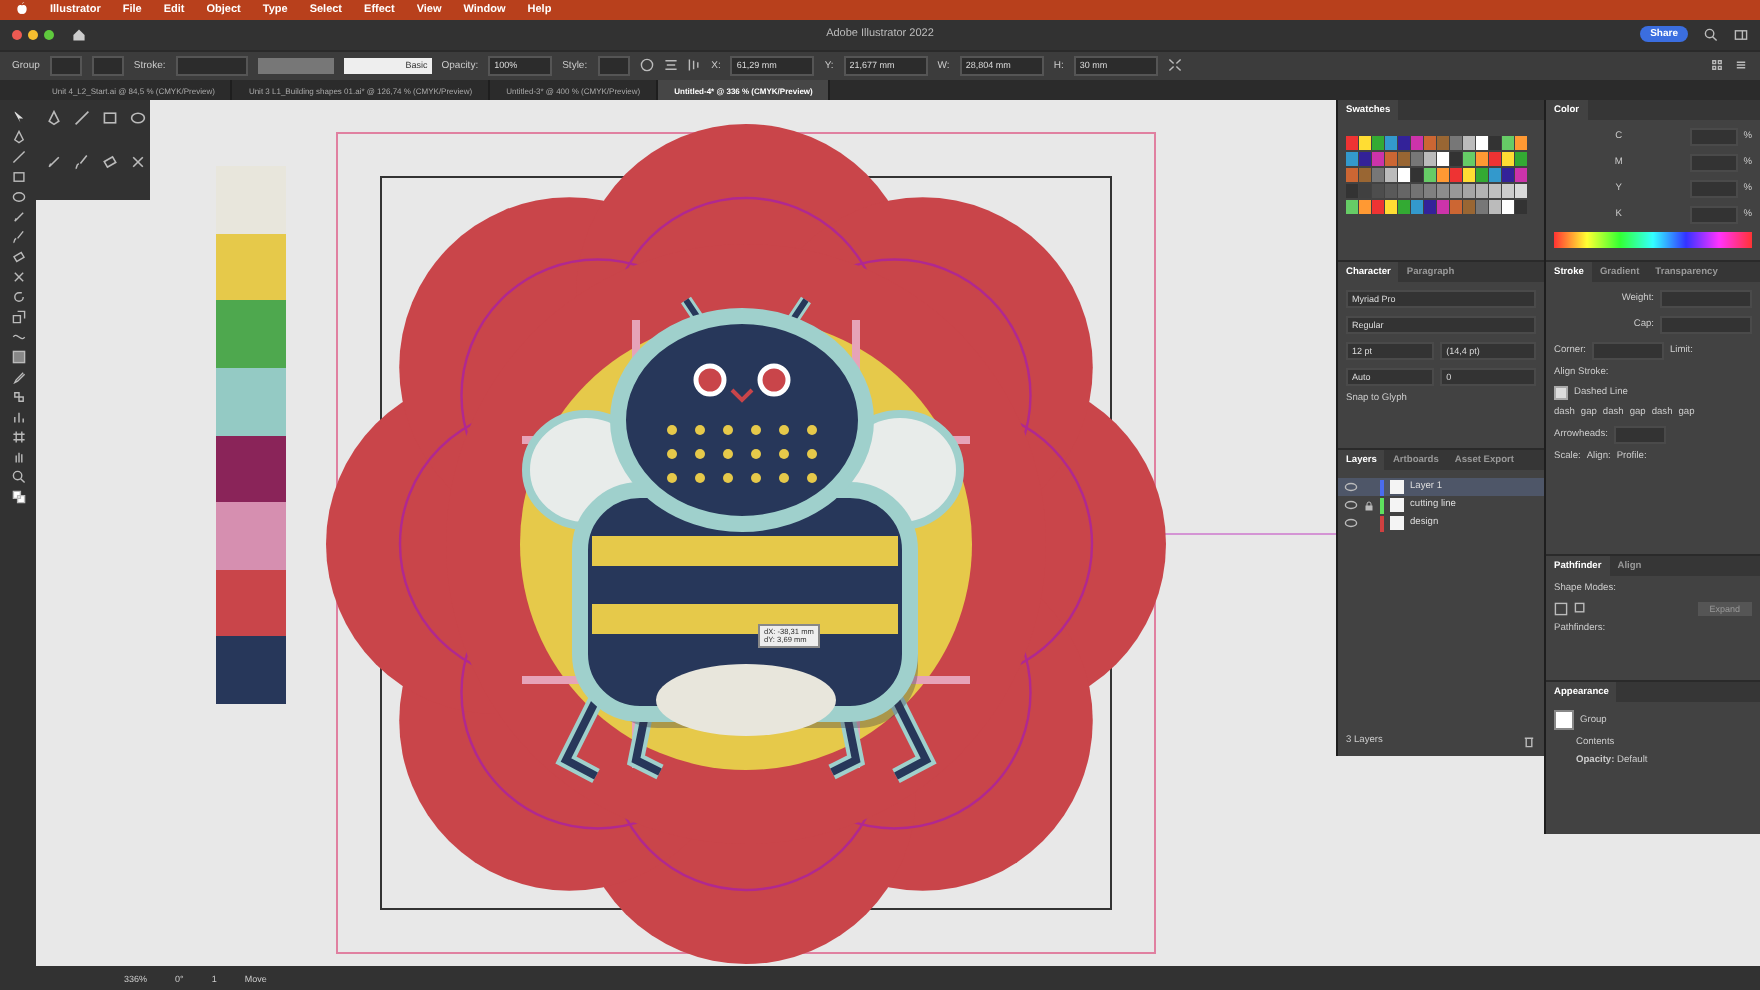 The height and width of the screenshot is (990, 1760). What do you see at coordinates (18, 417) in the screenshot?
I see `graph-icon` at bounding box center [18, 417].